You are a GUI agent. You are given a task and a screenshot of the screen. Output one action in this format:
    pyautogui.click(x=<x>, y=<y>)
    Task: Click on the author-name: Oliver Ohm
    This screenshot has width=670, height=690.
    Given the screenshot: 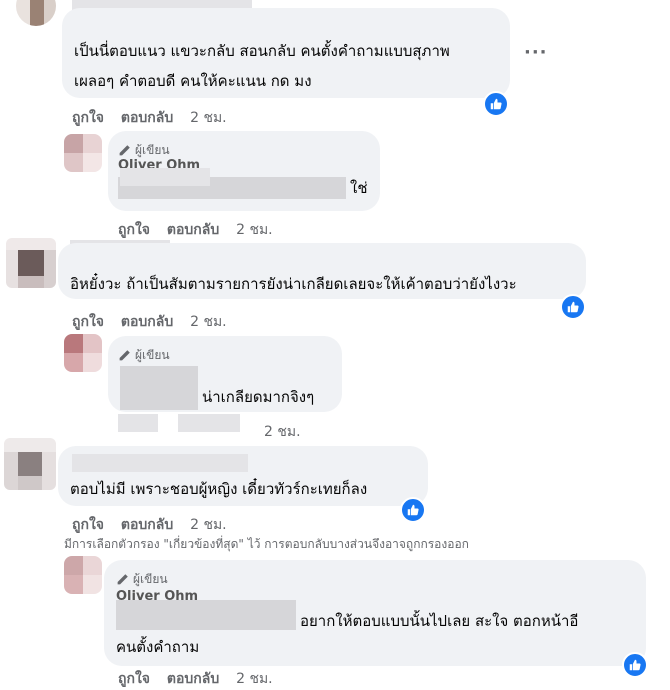 What is the action you would take?
    pyautogui.click(x=157, y=595)
    